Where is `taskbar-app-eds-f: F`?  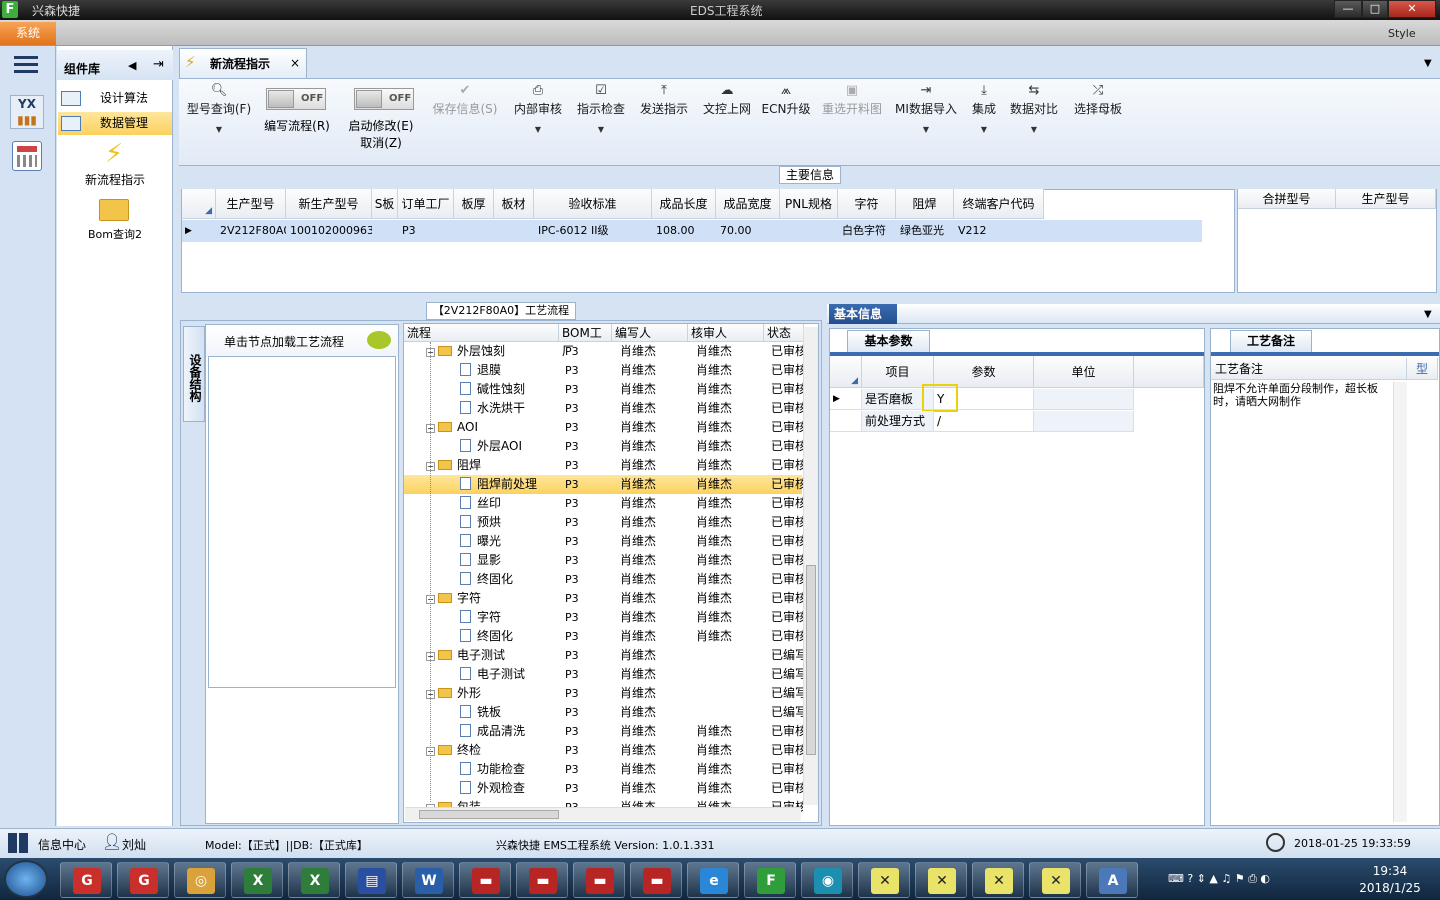
taskbar-app-eds-f: F is located at coordinates (770, 880).